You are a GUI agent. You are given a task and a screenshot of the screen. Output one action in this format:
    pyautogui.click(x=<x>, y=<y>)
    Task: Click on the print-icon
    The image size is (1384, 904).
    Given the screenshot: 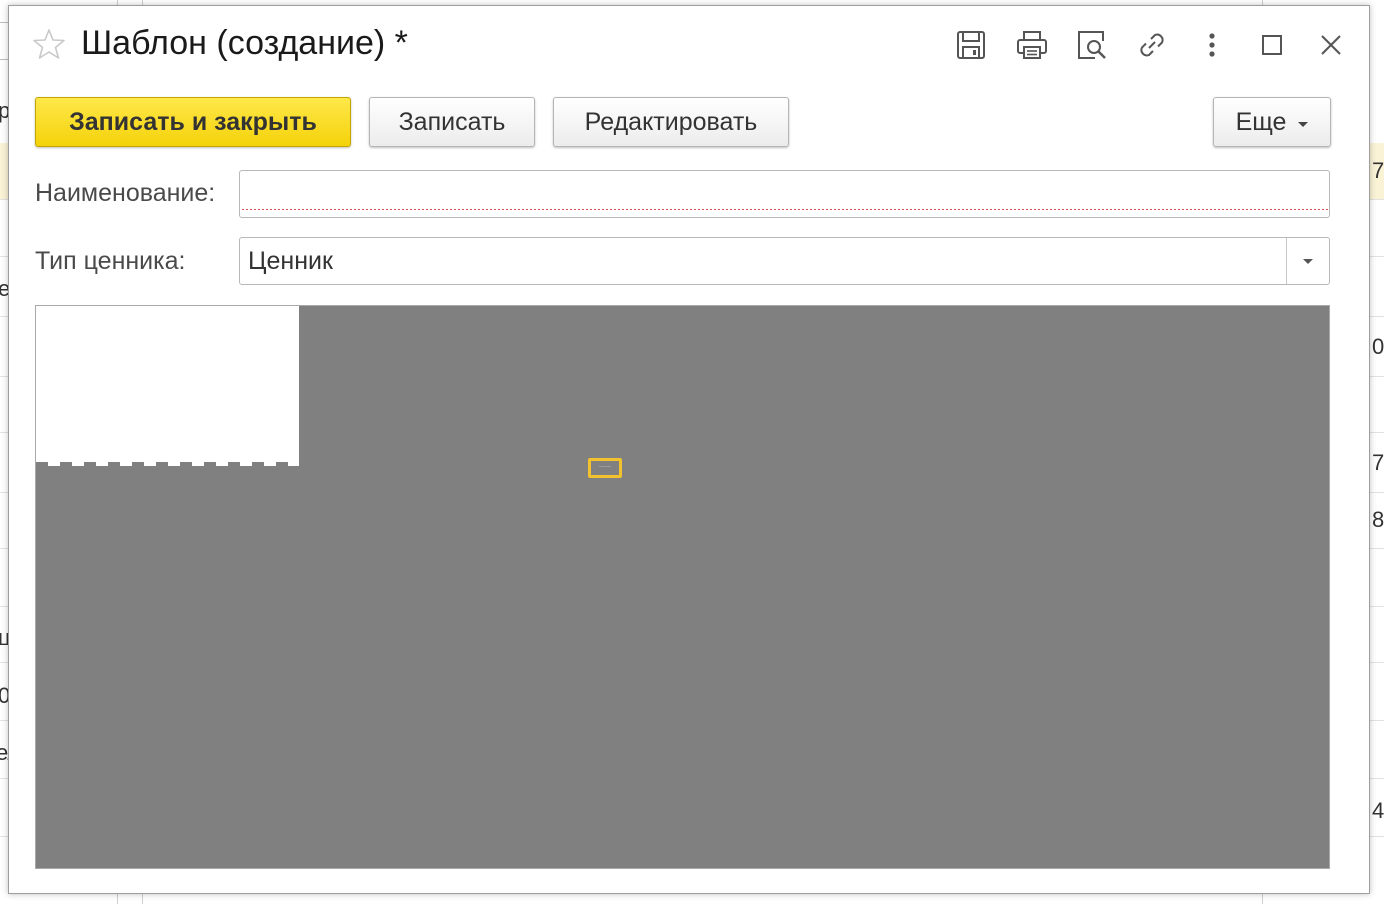 What is the action you would take?
    pyautogui.click(x=1032, y=45)
    